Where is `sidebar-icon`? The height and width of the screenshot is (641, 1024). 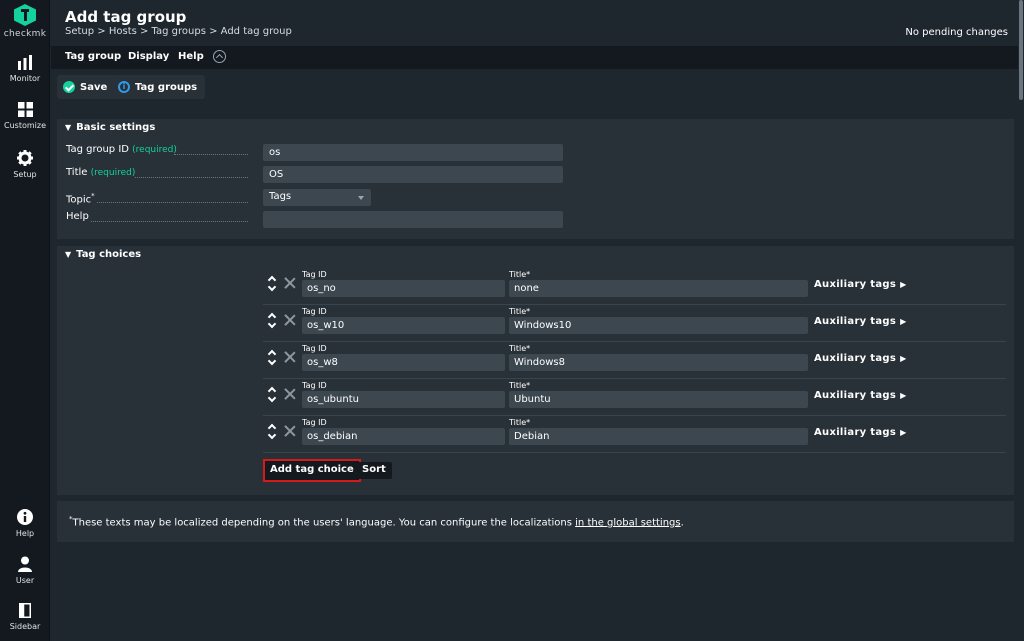
sidebar-icon is located at coordinates (25, 610).